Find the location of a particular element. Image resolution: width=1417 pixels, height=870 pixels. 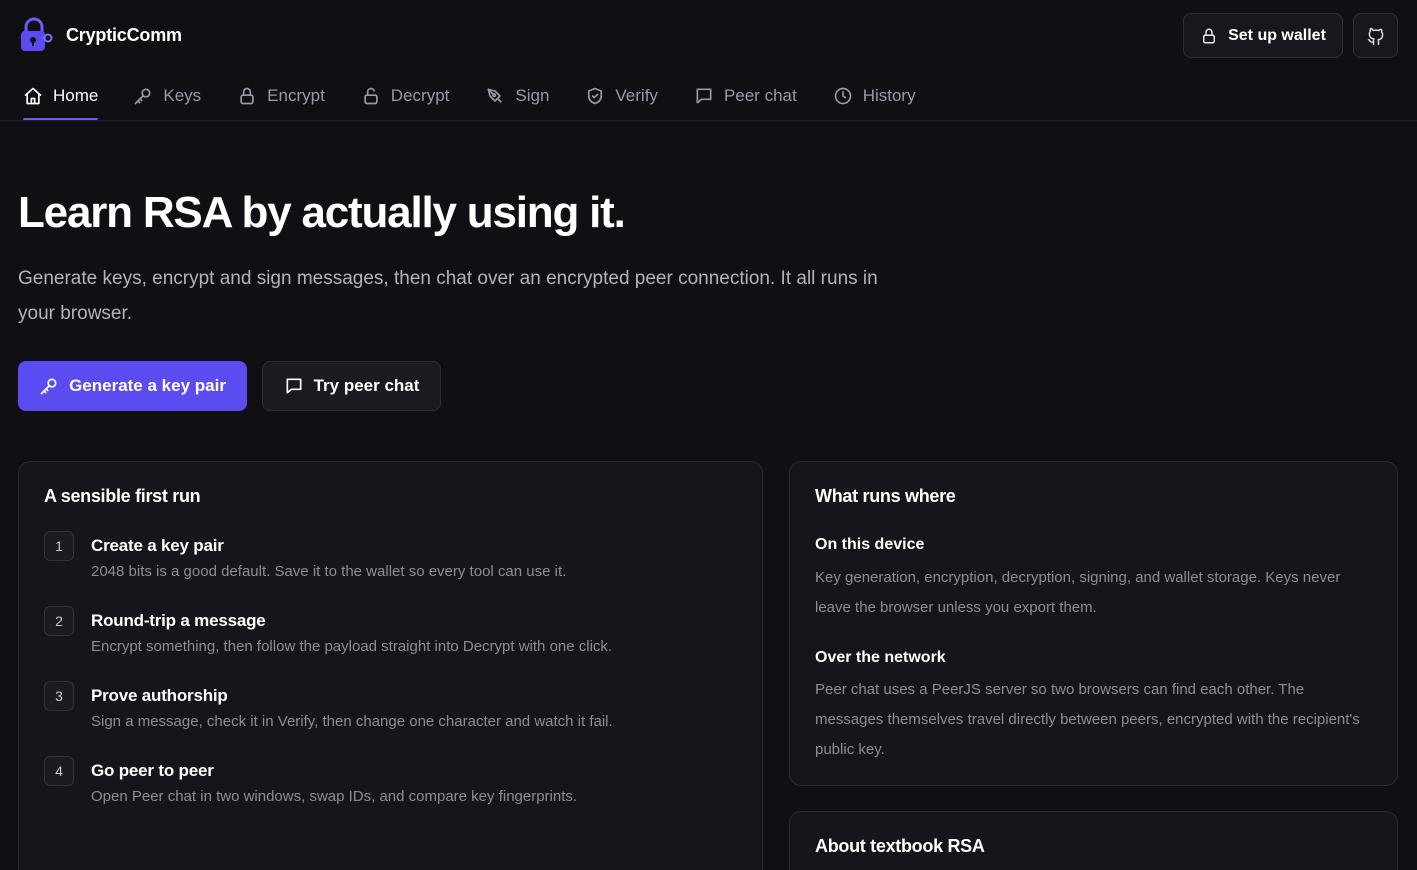

nav-history: History is located at coordinates (874, 96).